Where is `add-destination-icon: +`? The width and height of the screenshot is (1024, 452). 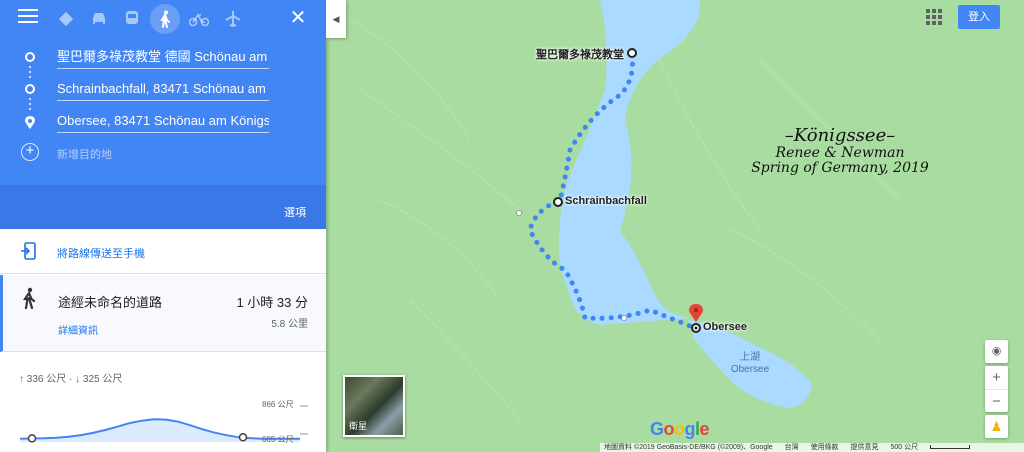
add-destination-icon: + is located at coordinates (30, 152).